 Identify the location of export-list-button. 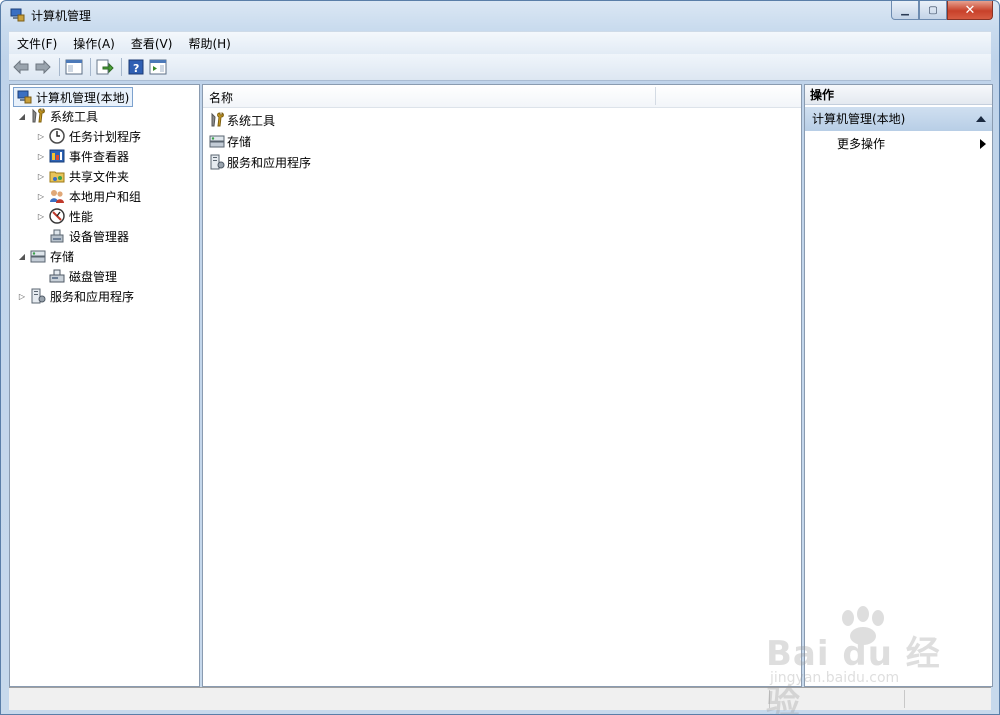
(105, 67).